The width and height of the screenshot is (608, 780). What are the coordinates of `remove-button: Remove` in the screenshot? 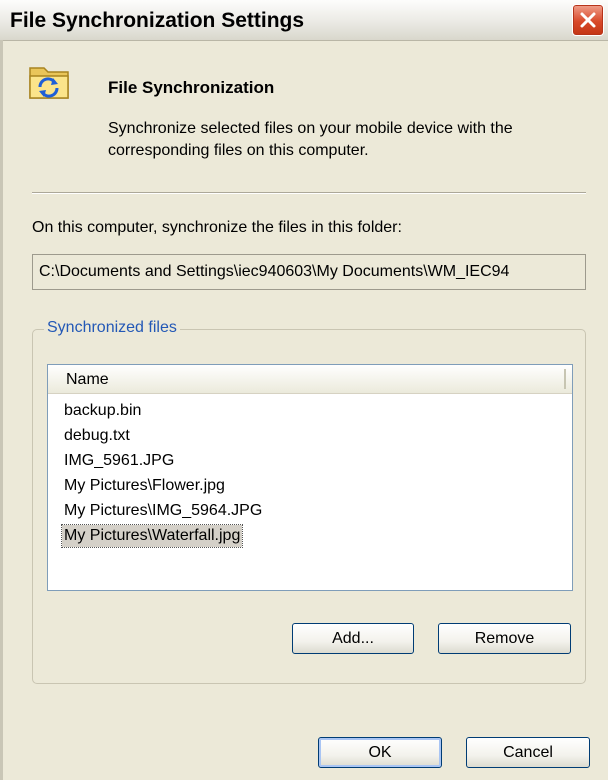 It's located at (504, 638).